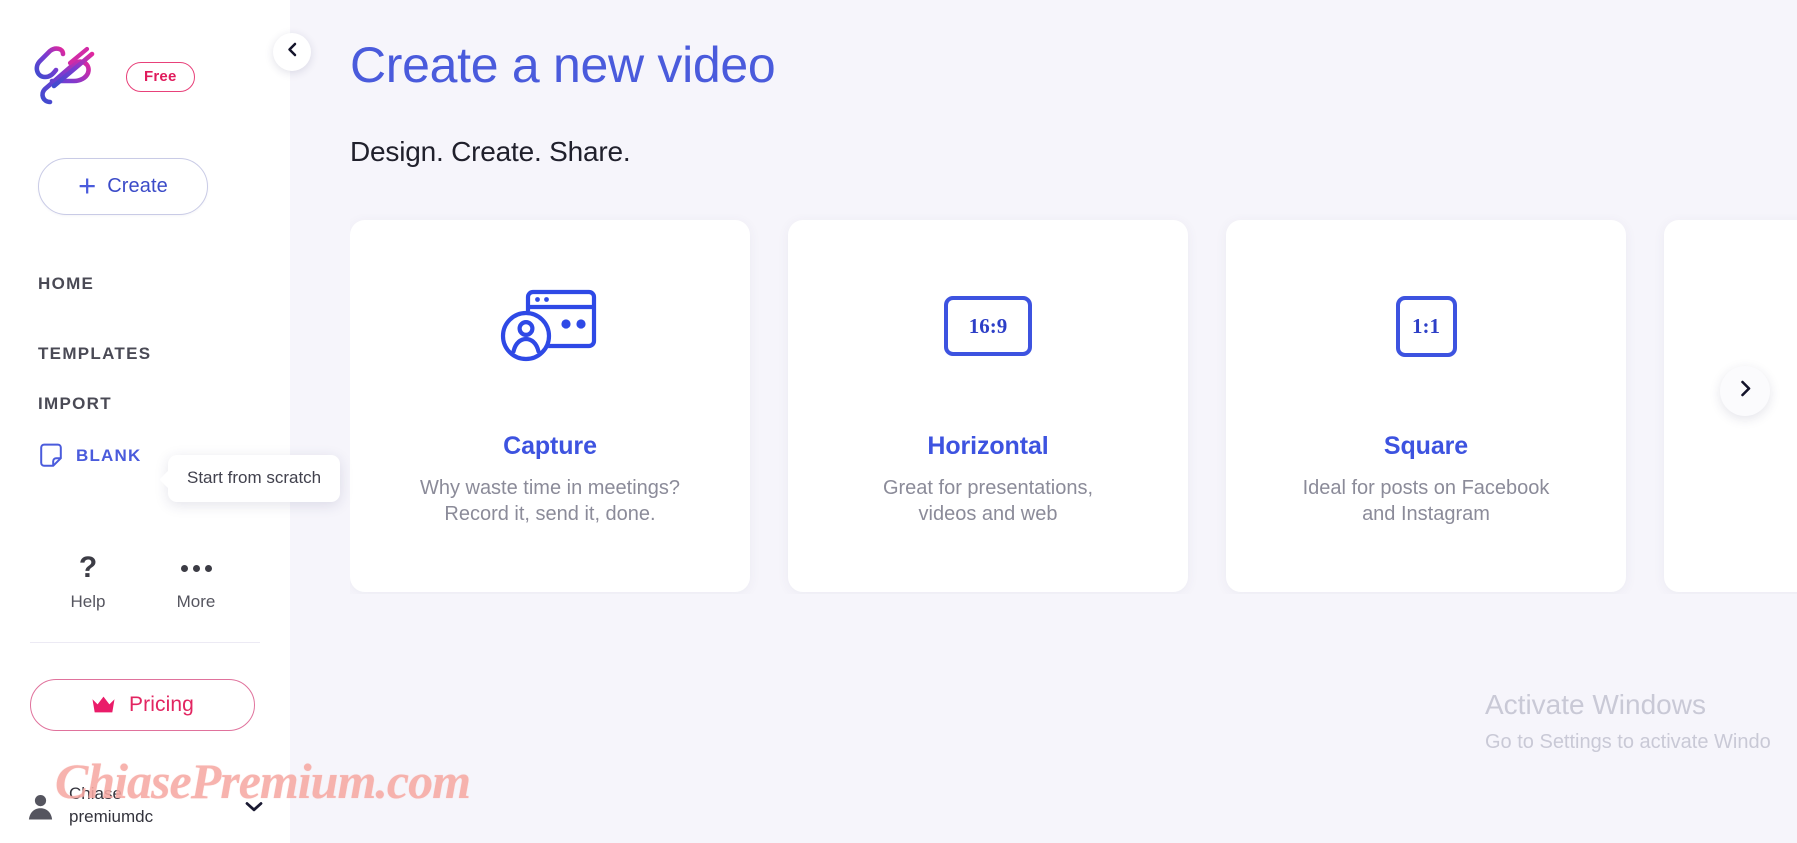  What do you see at coordinates (550, 514) in the screenshot?
I see `card-description-line2: Record it, send it, done.` at bounding box center [550, 514].